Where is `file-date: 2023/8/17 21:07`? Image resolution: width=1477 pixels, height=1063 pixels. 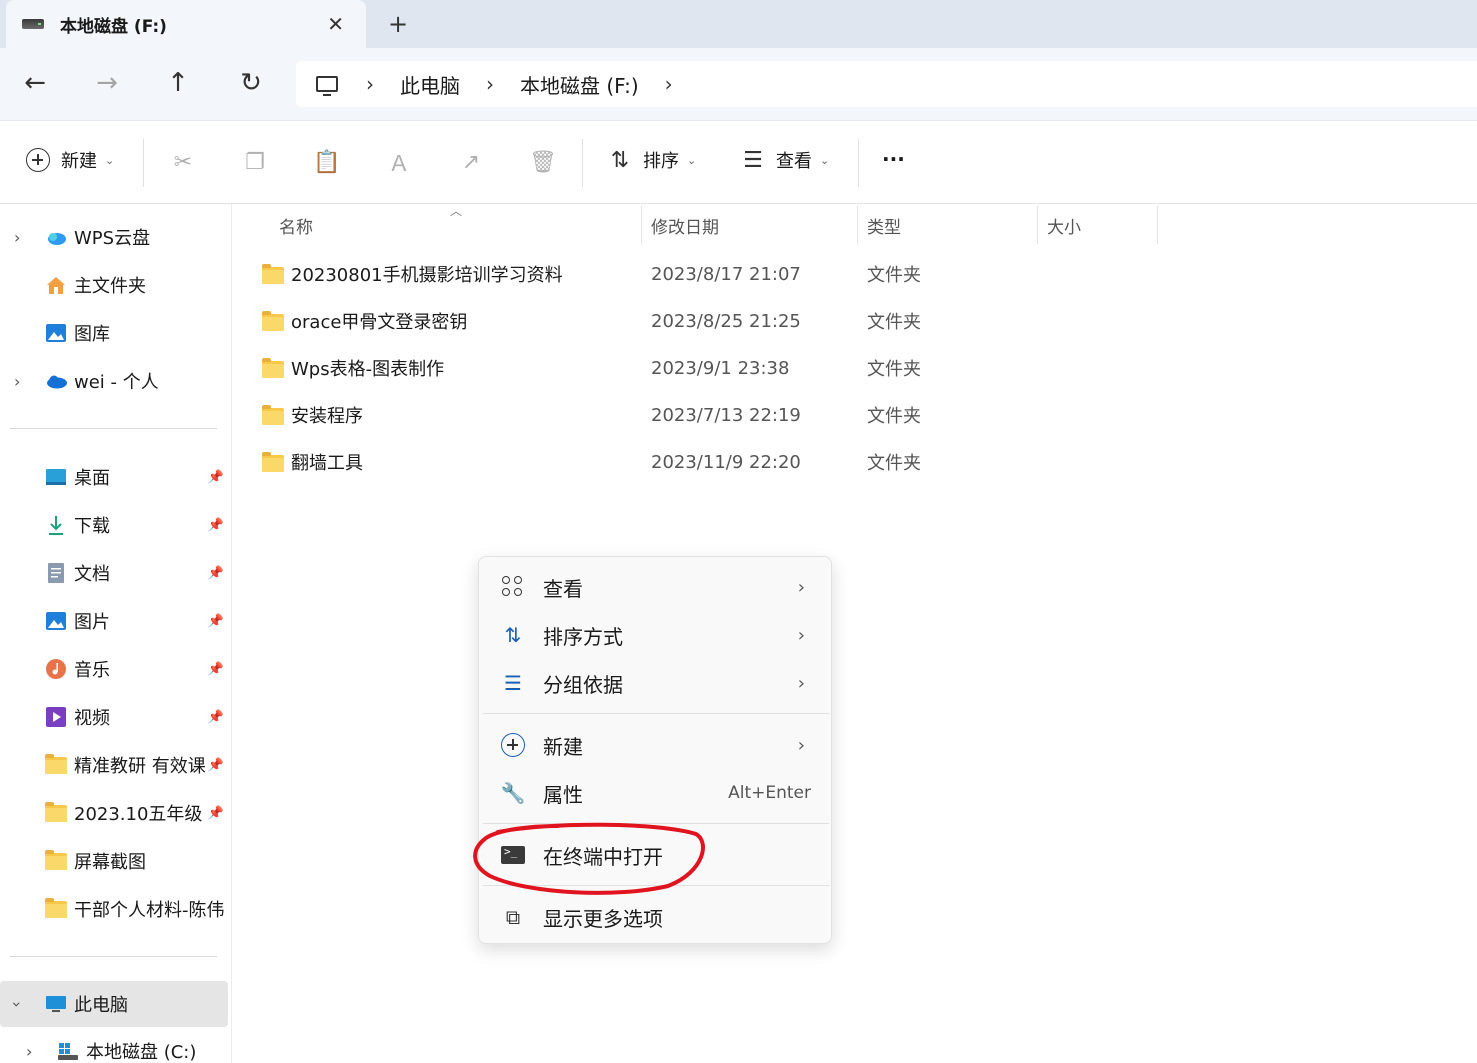
file-date: 2023/8/17 21:07 is located at coordinates (726, 274).